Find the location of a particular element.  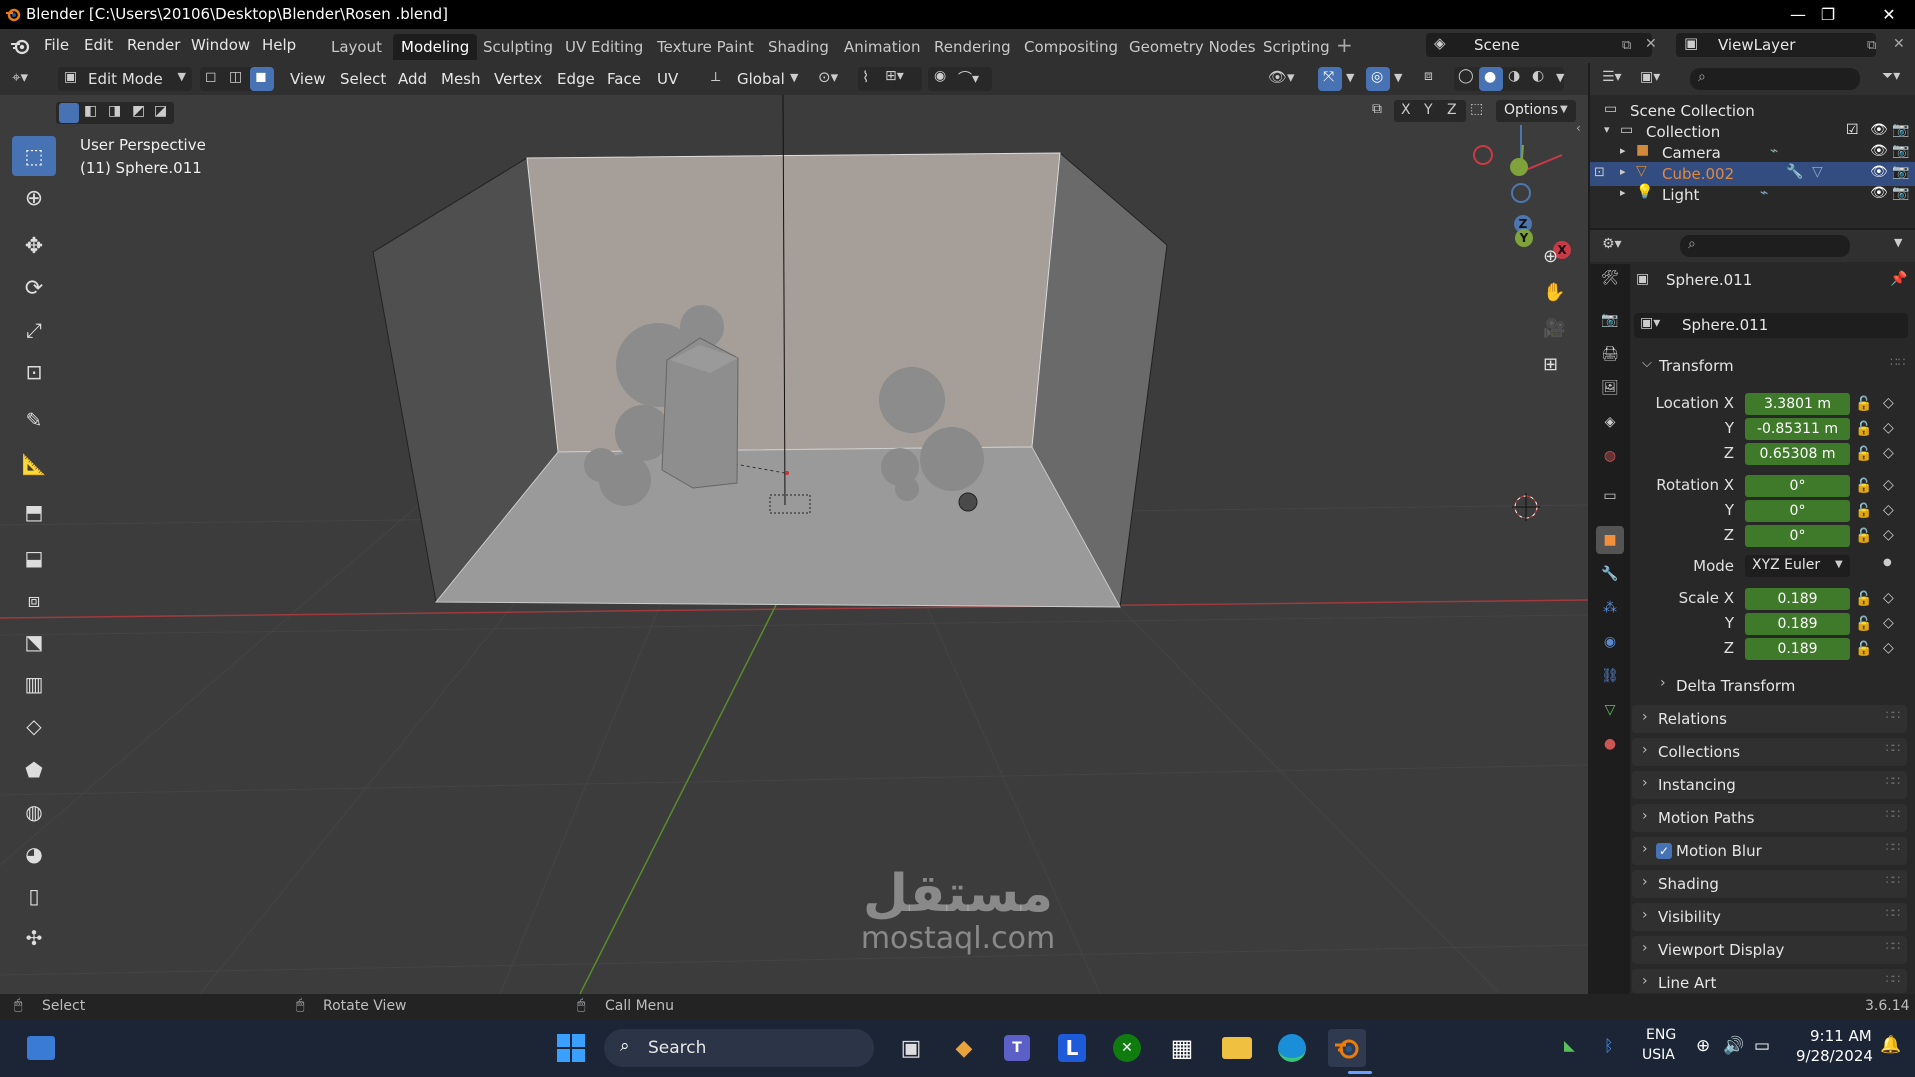

rendered-shading-icon: ◐ is located at coordinates (1538, 76).